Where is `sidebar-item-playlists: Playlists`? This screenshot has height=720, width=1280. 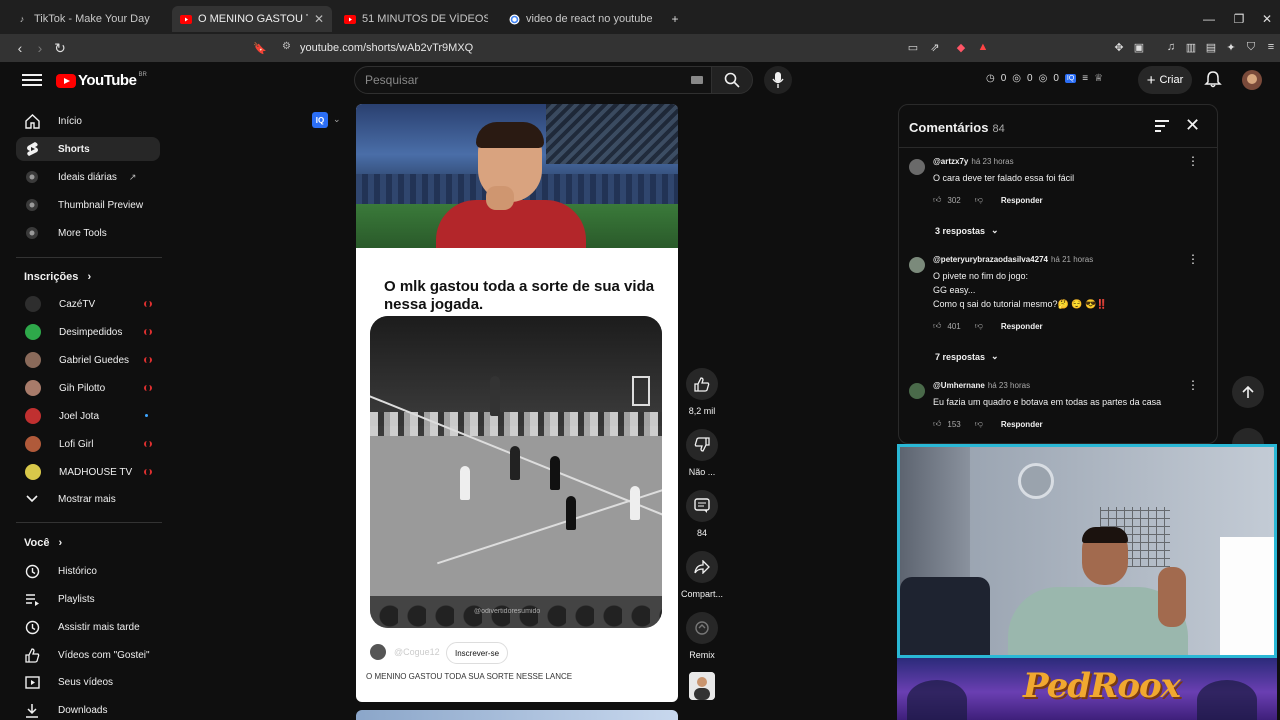
sidebar-item-playlists: Playlists is located at coordinates (88, 599).